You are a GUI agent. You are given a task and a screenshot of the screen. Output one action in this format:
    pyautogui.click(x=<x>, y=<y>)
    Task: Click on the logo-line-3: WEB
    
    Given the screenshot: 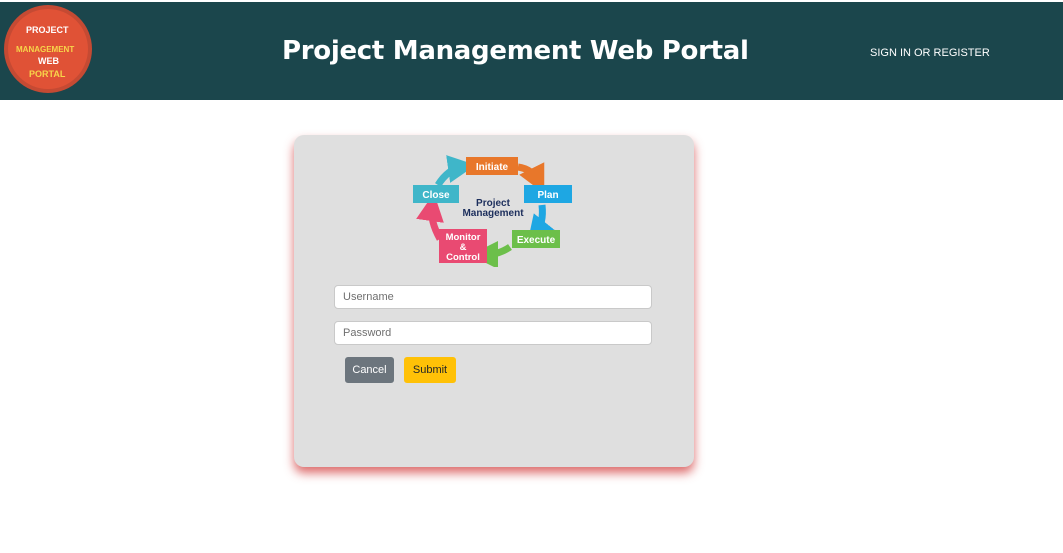 What is the action you would take?
    pyautogui.click(x=48, y=61)
    